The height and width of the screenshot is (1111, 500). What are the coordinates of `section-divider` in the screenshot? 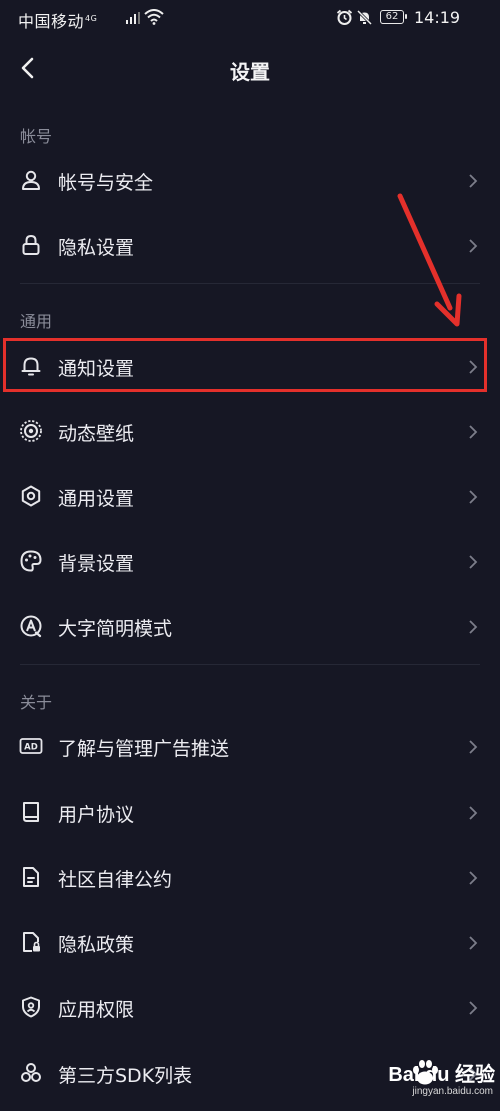 It's located at (250, 664).